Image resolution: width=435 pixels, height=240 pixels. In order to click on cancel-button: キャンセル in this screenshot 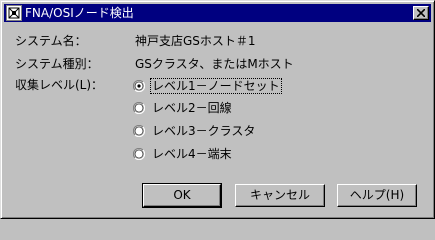, I will do `click(280, 195)`.